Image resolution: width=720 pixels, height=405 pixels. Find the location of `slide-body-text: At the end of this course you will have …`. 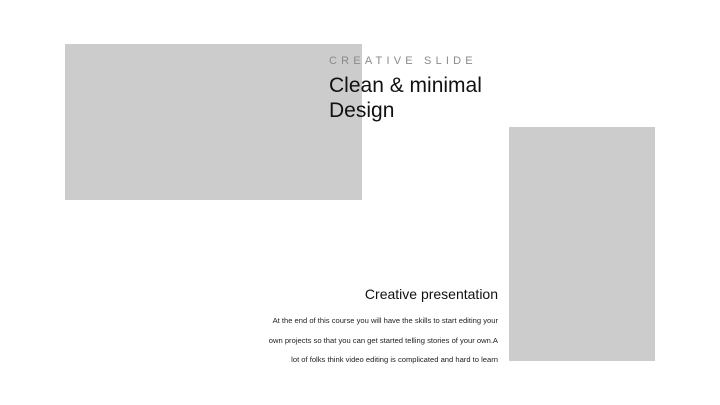

slide-body-text: At the end of this course you will have … is located at coordinates (383, 340).